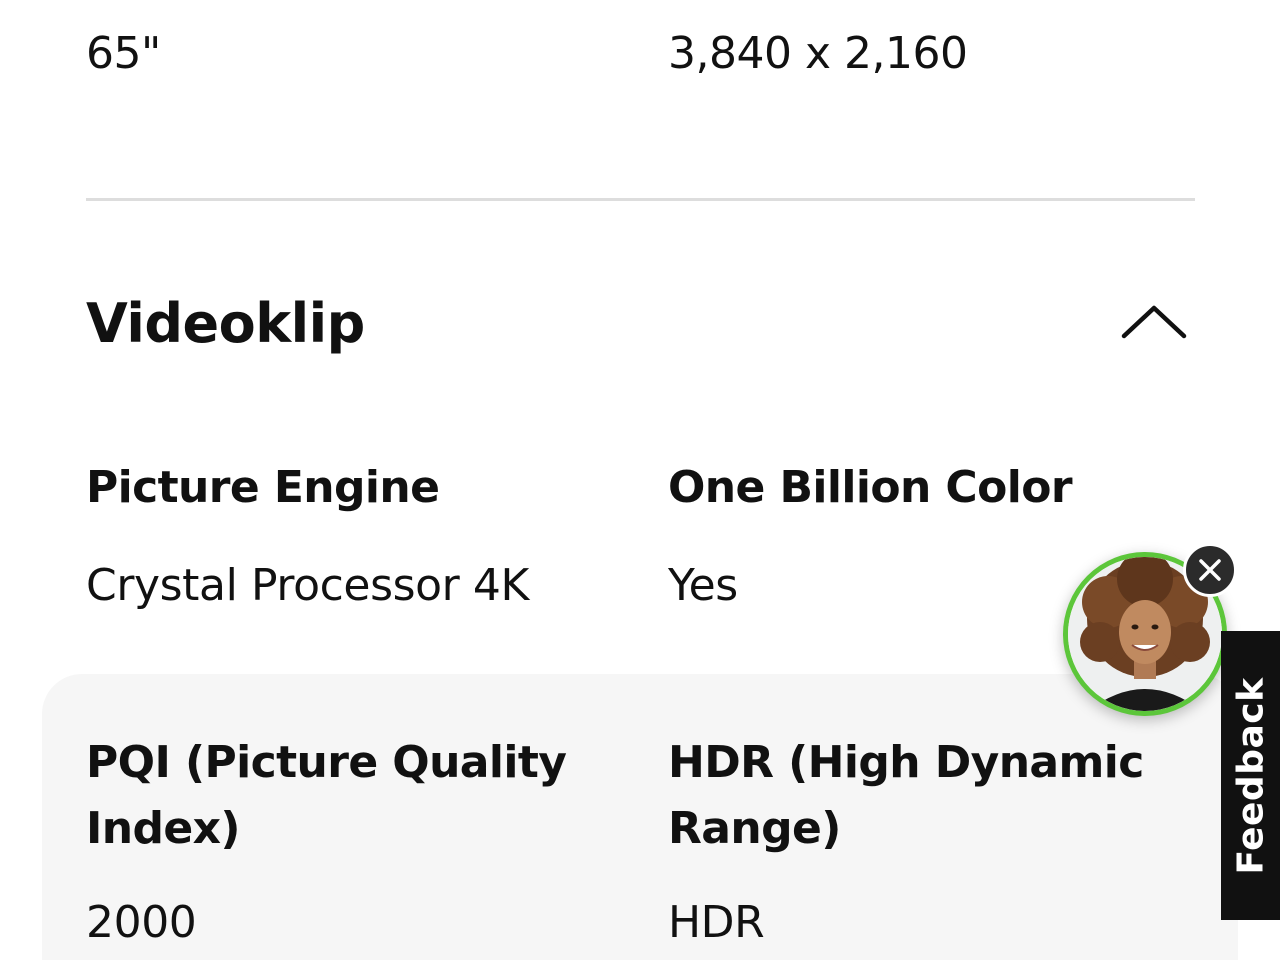 This screenshot has height=960, width=1280. What do you see at coordinates (641, 57) in the screenshot?
I see `spec-top-row: 65" 3,840 x 2,160` at bounding box center [641, 57].